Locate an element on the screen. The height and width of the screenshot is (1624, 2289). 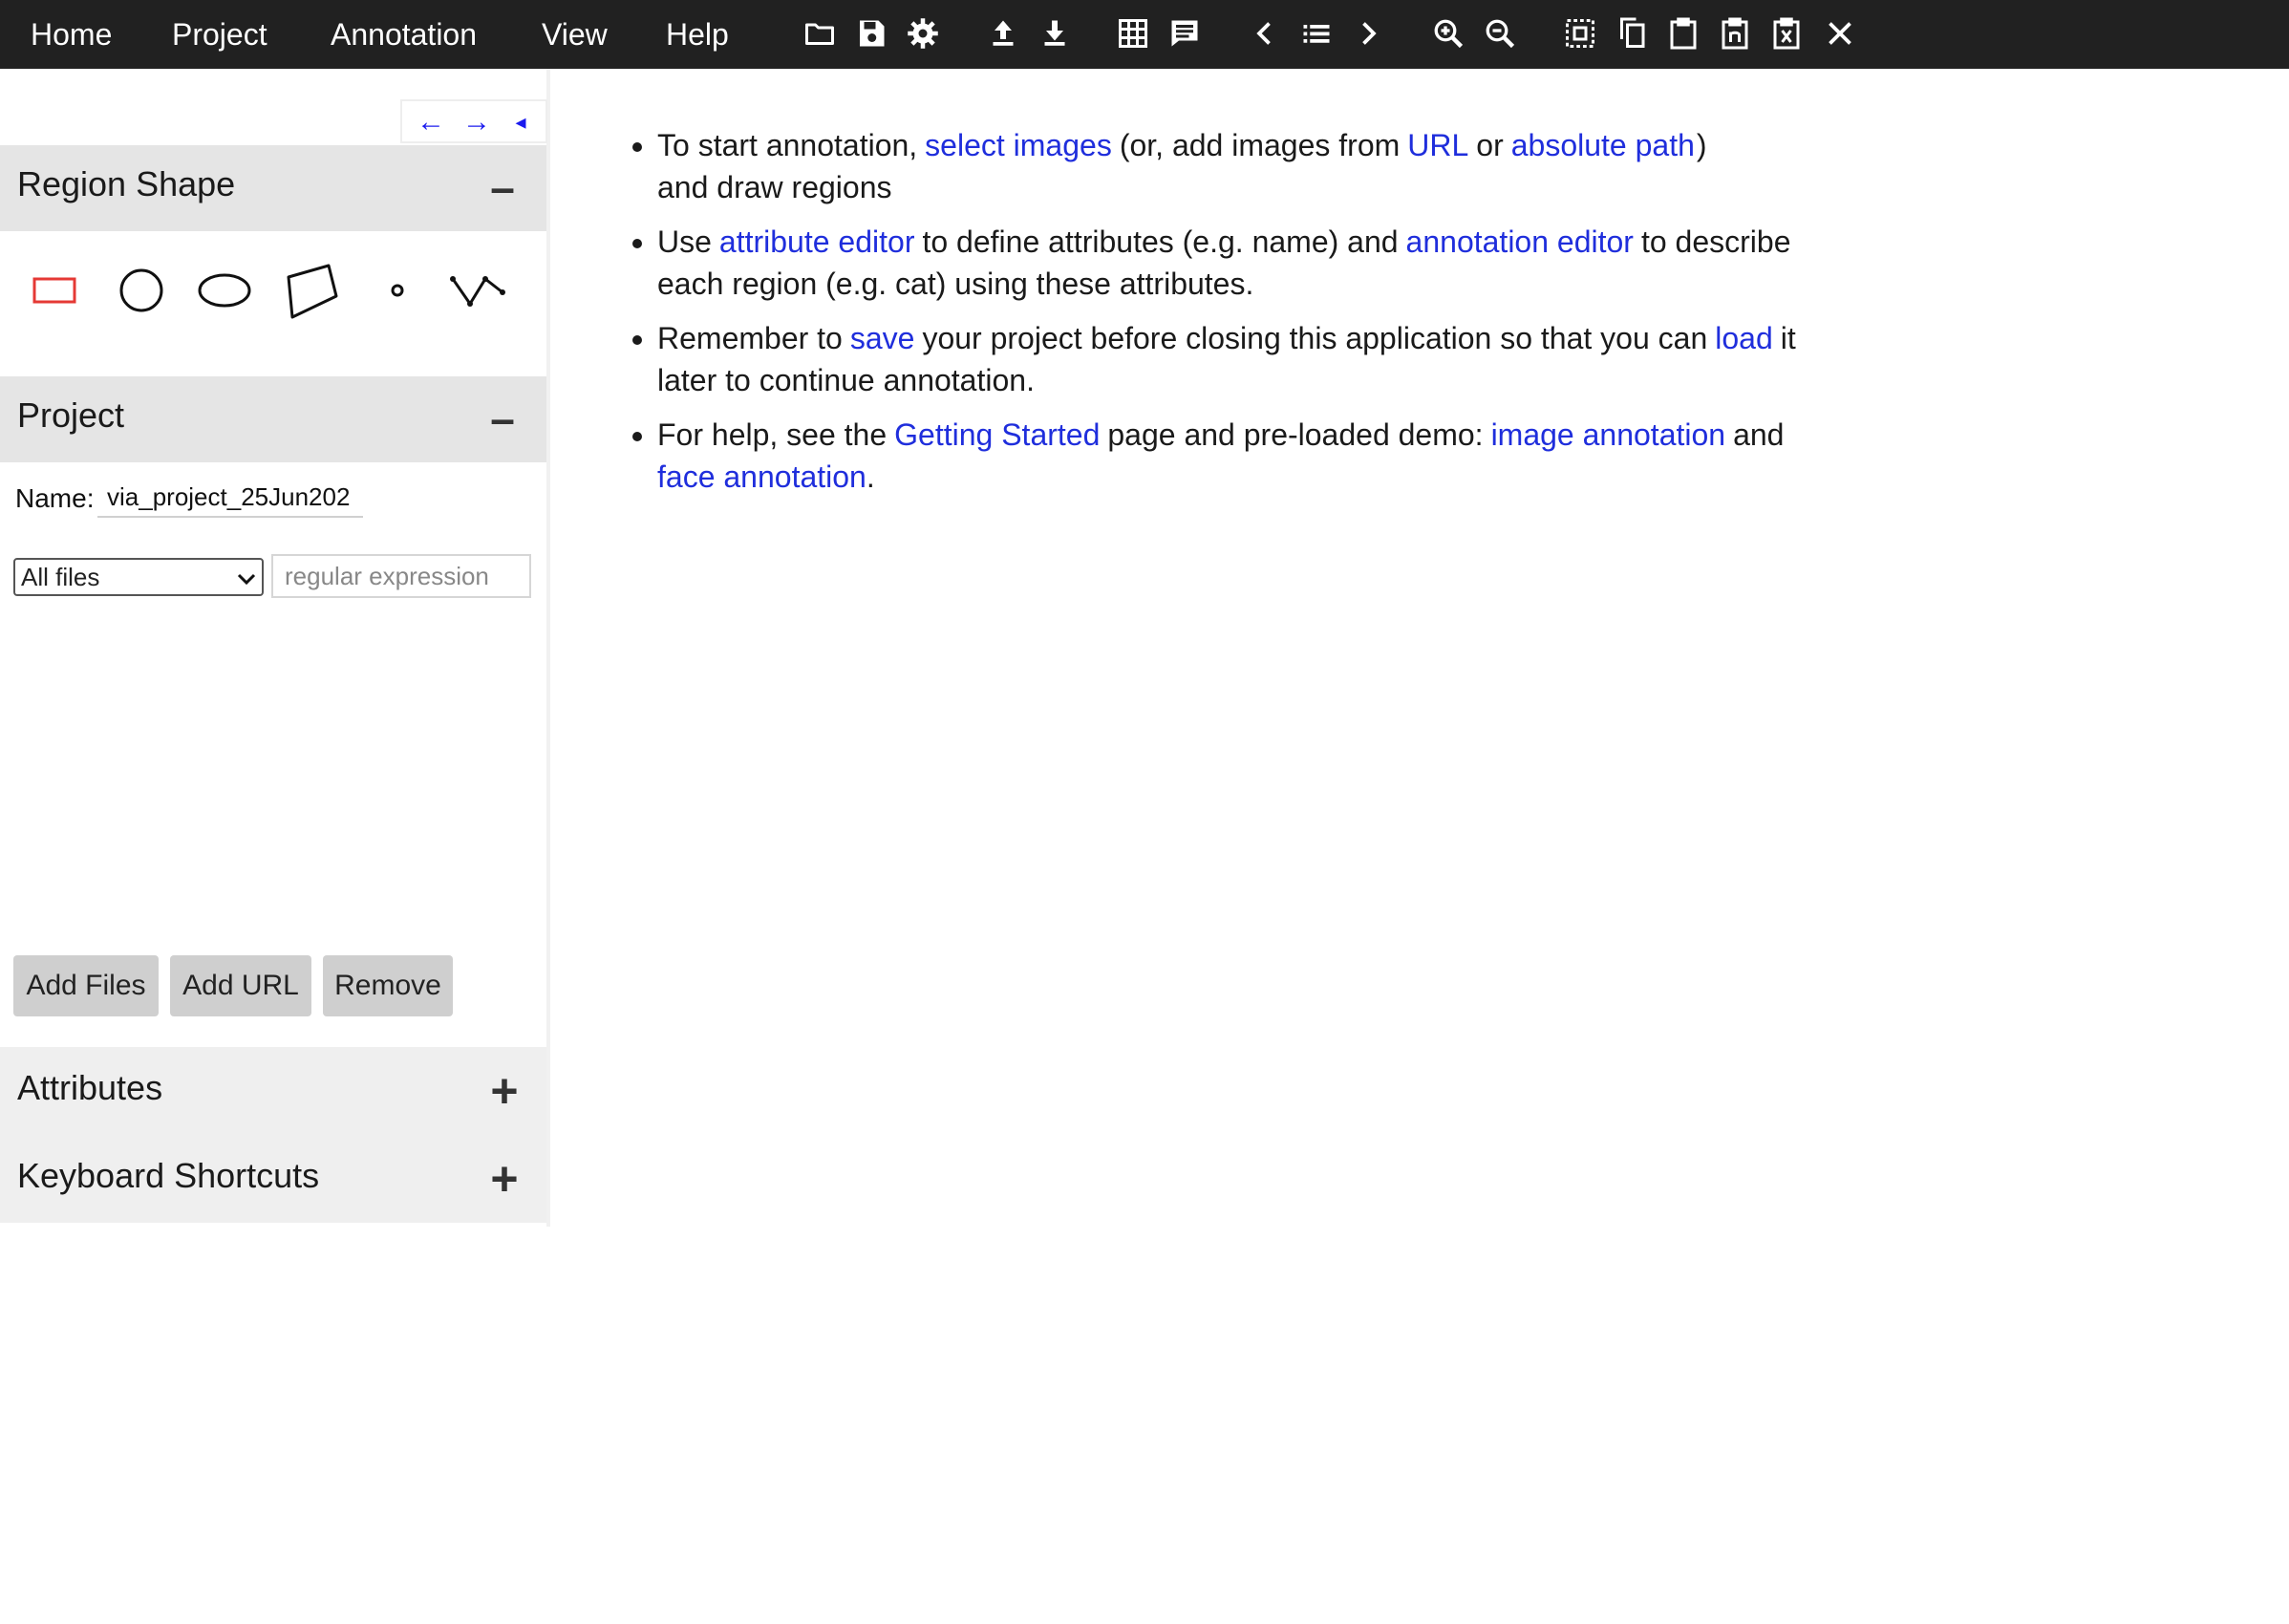
top-menubar: Home Project Annotation View Help is located at coordinates (1145, 34).